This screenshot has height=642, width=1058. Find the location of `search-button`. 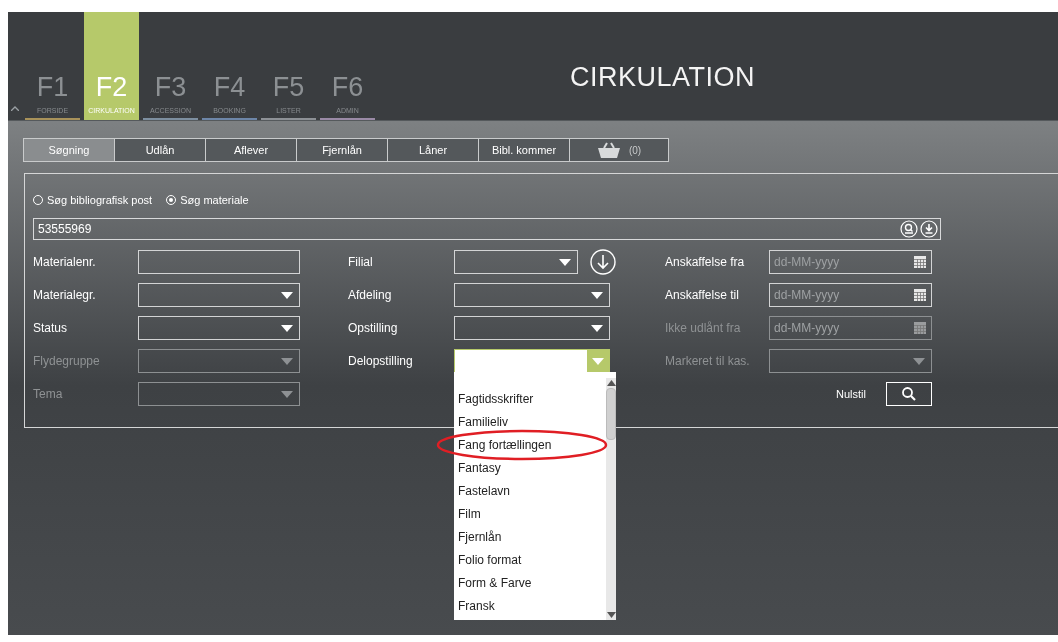

search-button is located at coordinates (909, 394).